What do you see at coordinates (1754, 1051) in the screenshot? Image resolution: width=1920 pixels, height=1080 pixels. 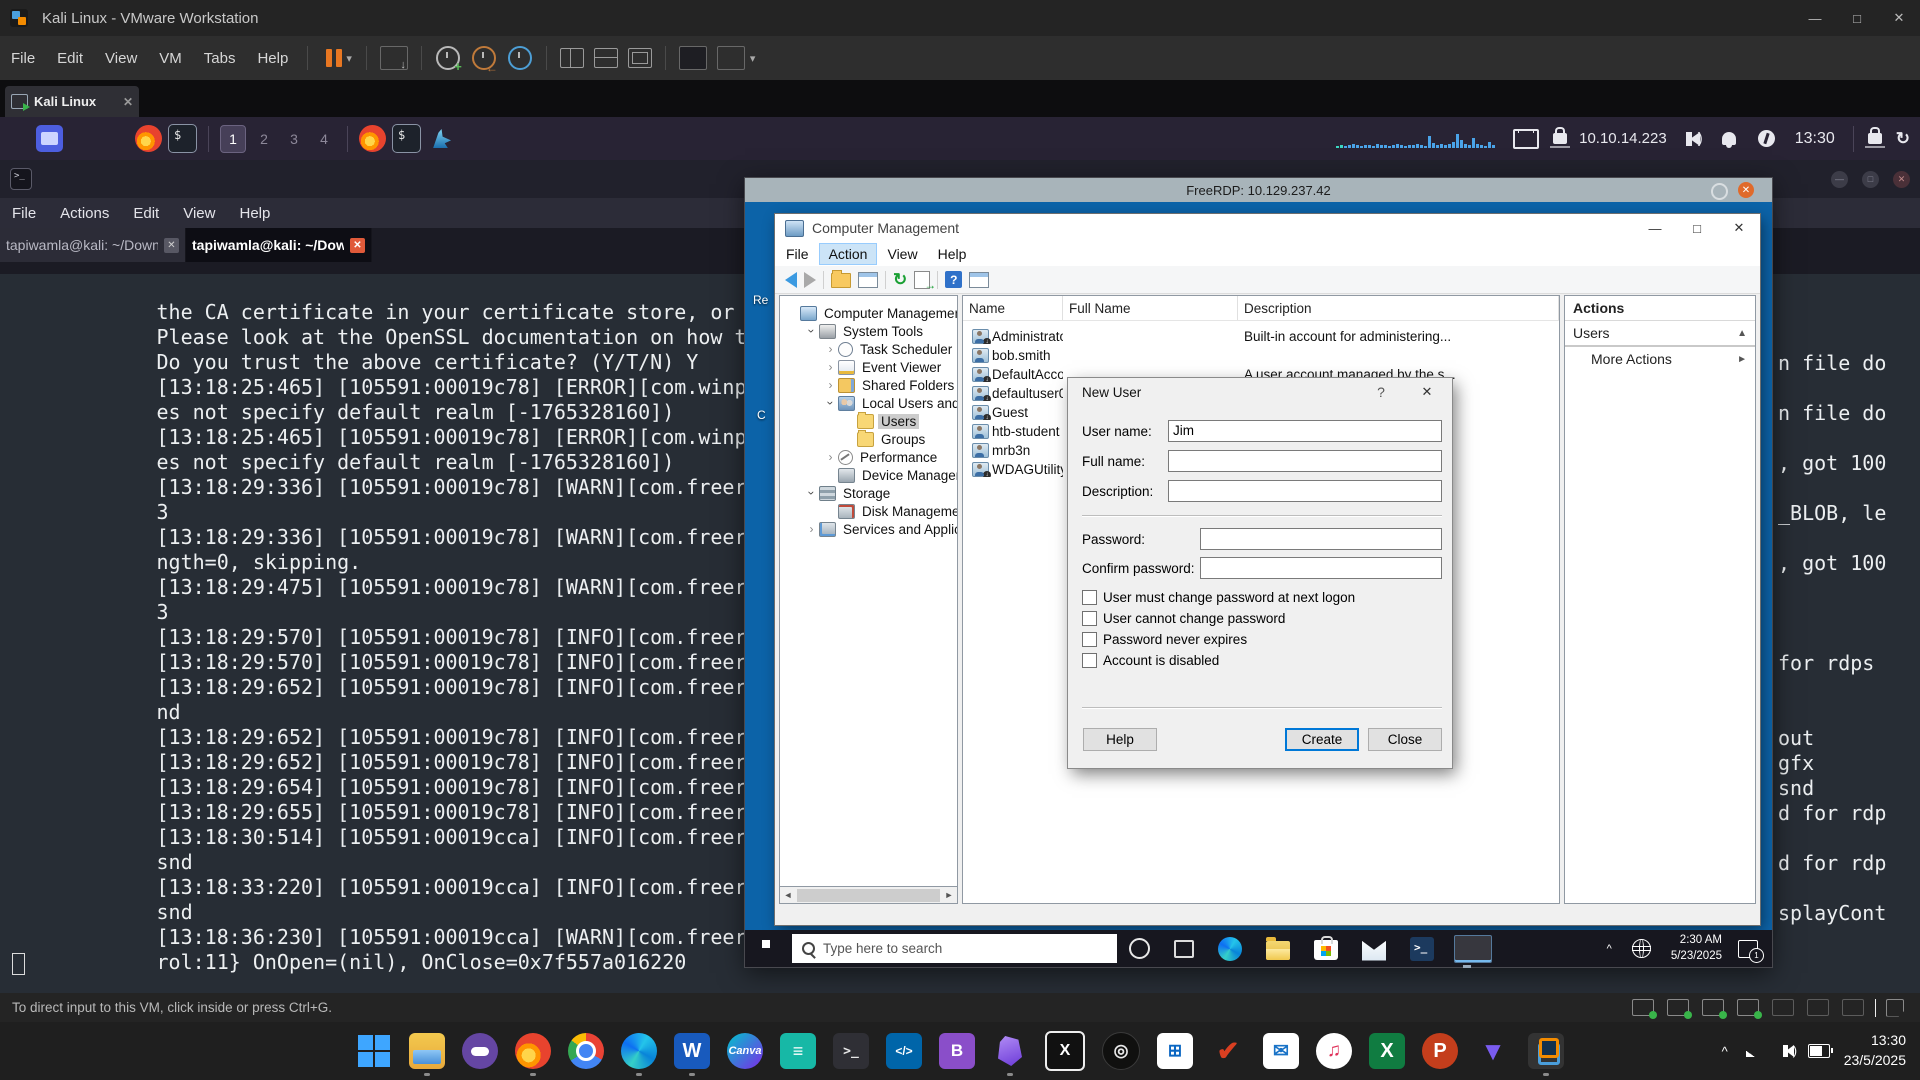 I see `wifi-icon` at bounding box center [1754, 1051].